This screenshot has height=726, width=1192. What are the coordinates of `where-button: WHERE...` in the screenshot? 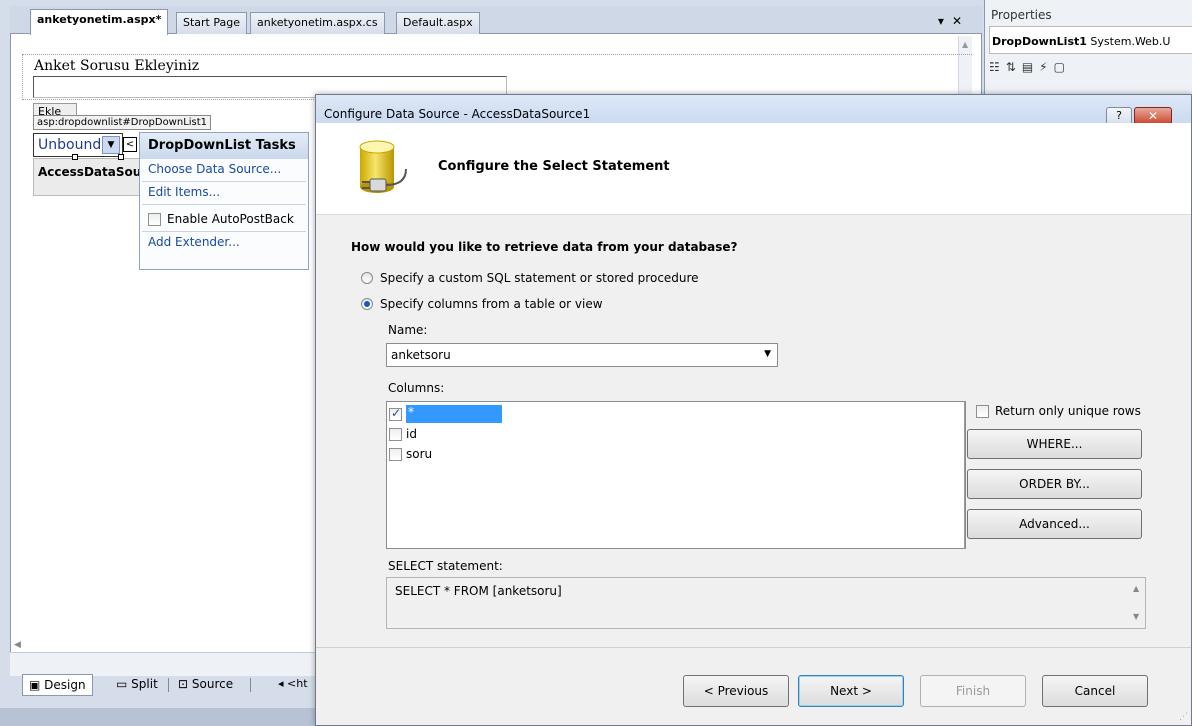 It's located at (1054, 444).